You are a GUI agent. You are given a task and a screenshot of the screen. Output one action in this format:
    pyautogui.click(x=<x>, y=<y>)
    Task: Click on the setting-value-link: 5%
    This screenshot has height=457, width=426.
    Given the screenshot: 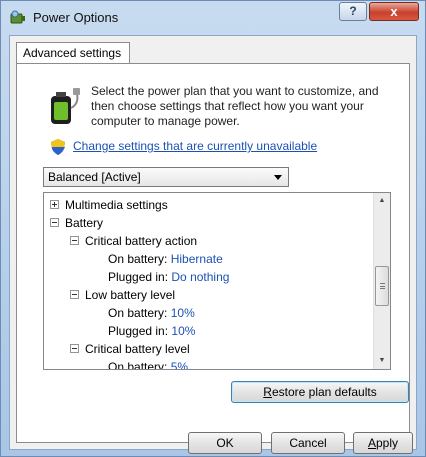 What is the action you would take?
    pyautogui.click(x=179, y=364)
    